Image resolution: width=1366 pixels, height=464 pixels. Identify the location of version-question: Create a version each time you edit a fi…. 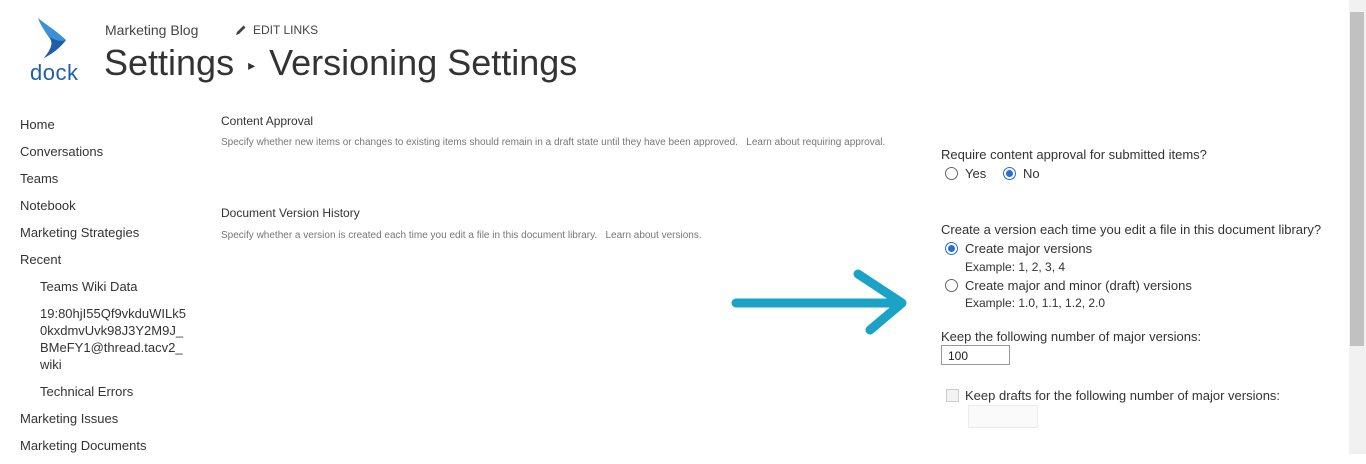
(1131, 229).